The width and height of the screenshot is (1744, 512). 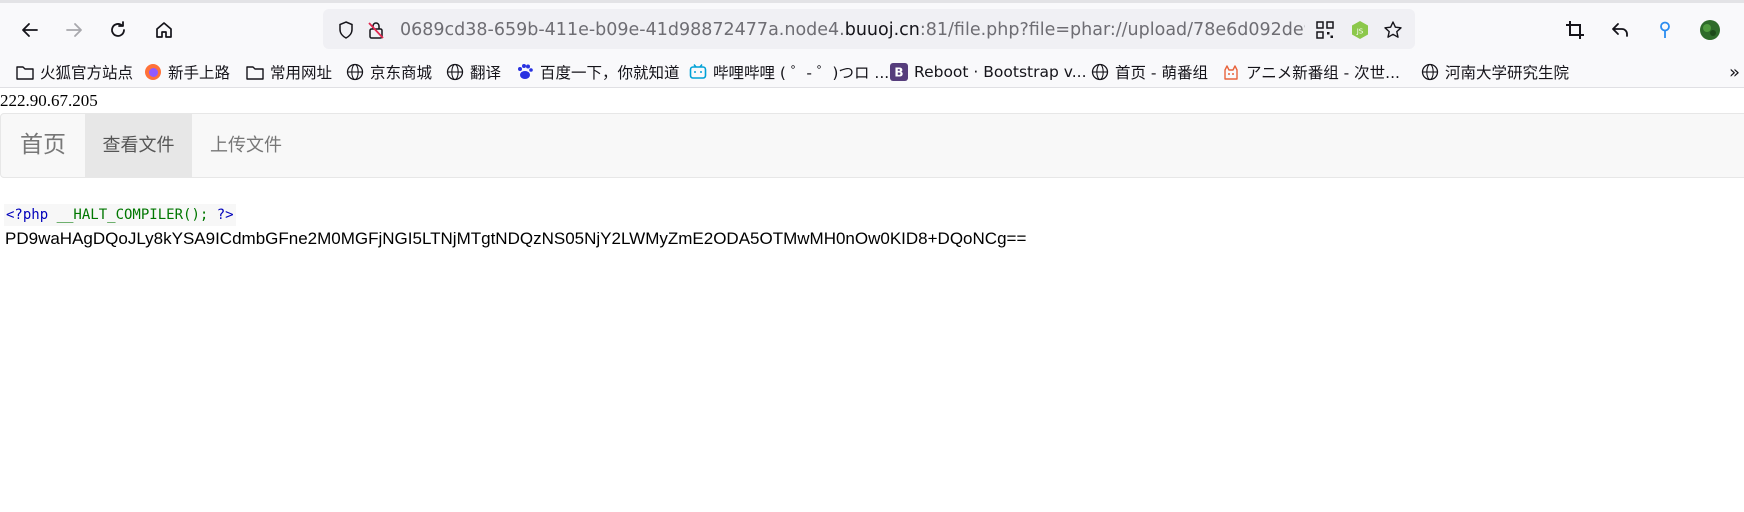 I want to click on bookmark-getting-started: 新手上路, so click(x=187, y=72).